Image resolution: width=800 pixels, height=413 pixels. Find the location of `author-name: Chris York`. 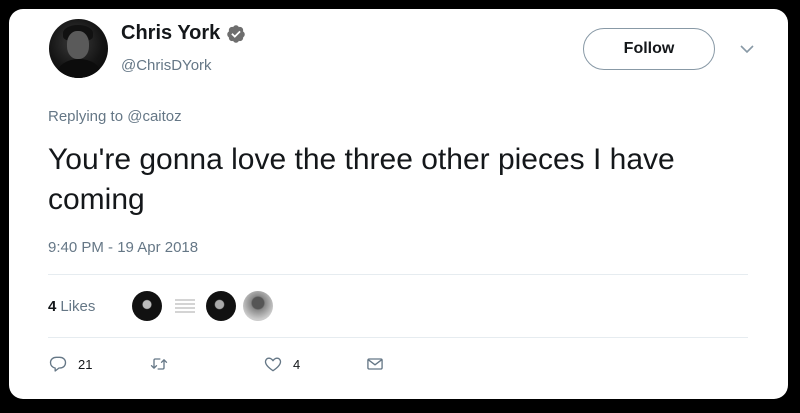

author-name: Chris York is located at coordinates (170, 33).